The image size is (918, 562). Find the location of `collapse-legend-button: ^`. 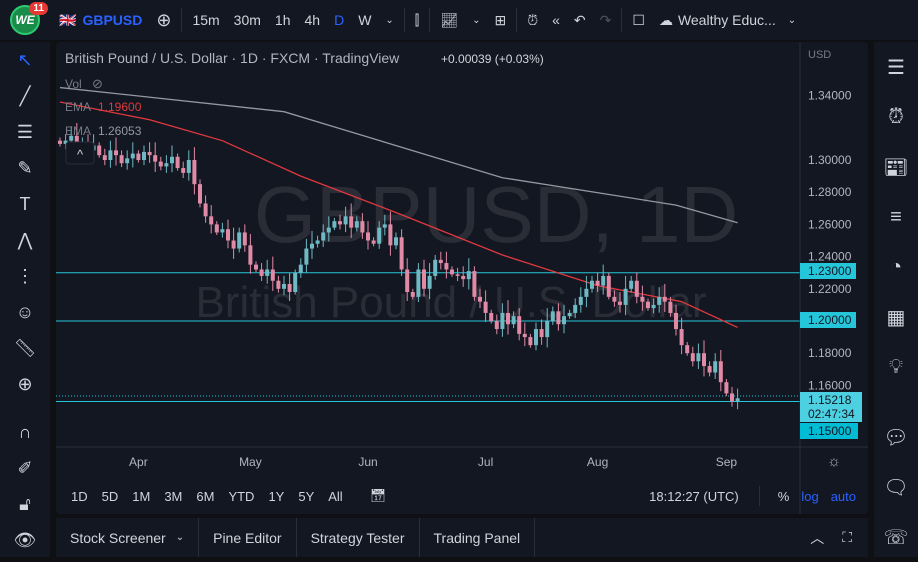

collapse-legend-button: ^ is located at coordinates (80, 153).